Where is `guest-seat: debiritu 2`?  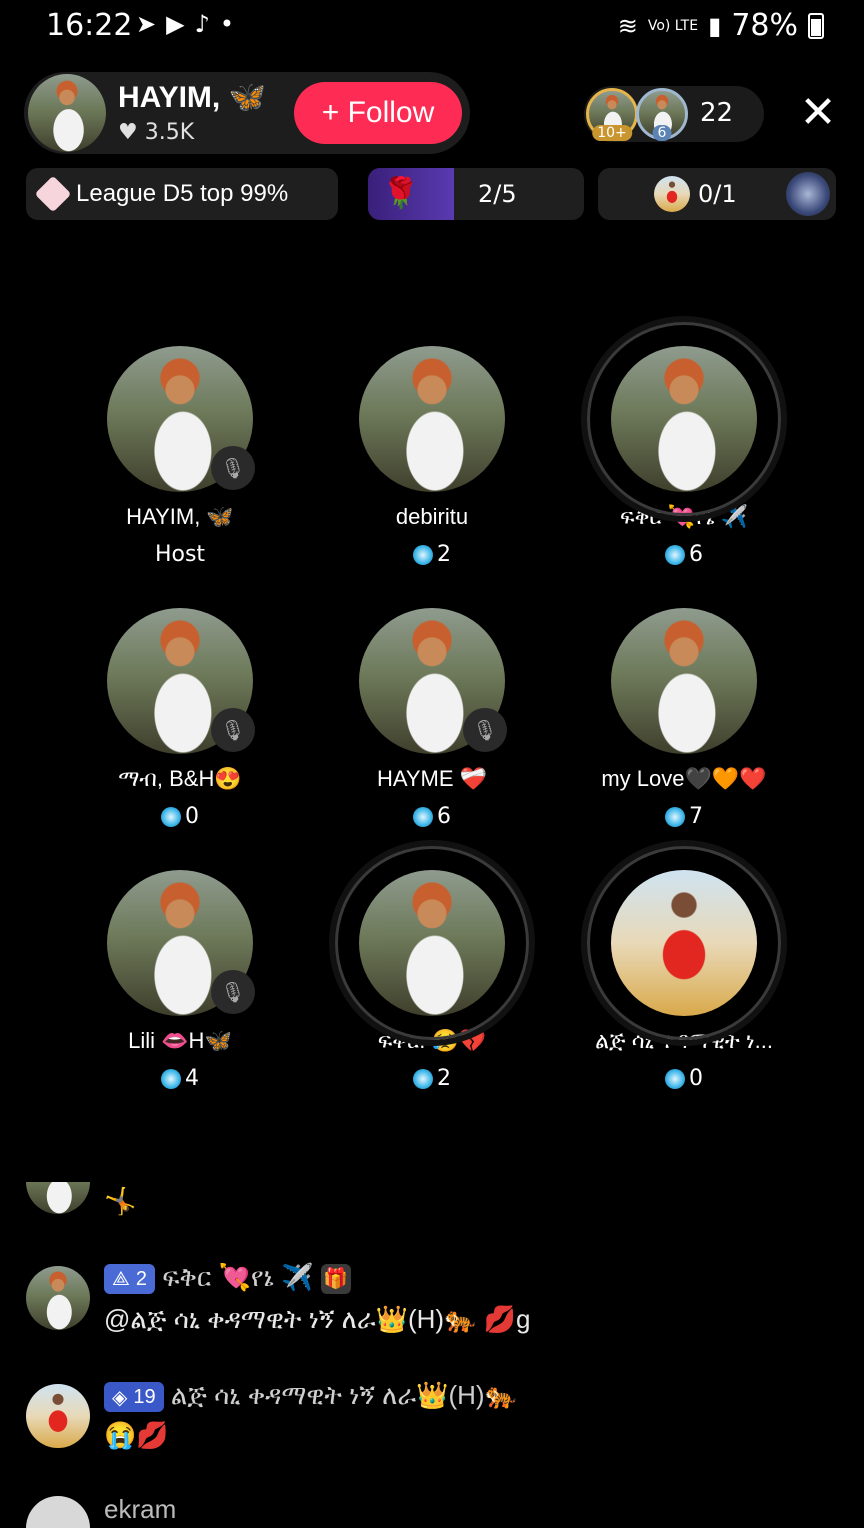 guest-seat: debiritu 2 is located at coordinates (432, 456).